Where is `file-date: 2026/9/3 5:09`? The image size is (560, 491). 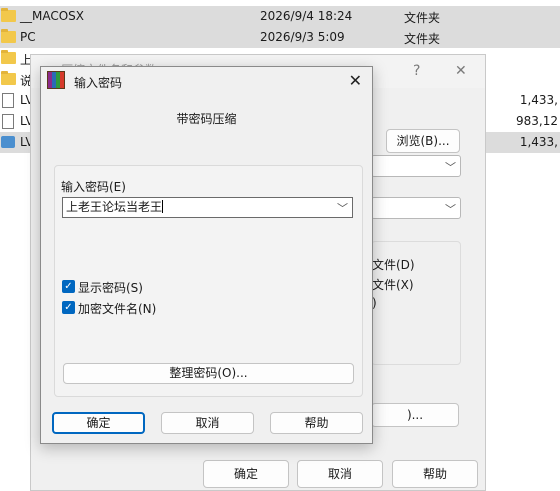 file-date: 2026/9/3 5:09 is located at coordinates (302, 37).